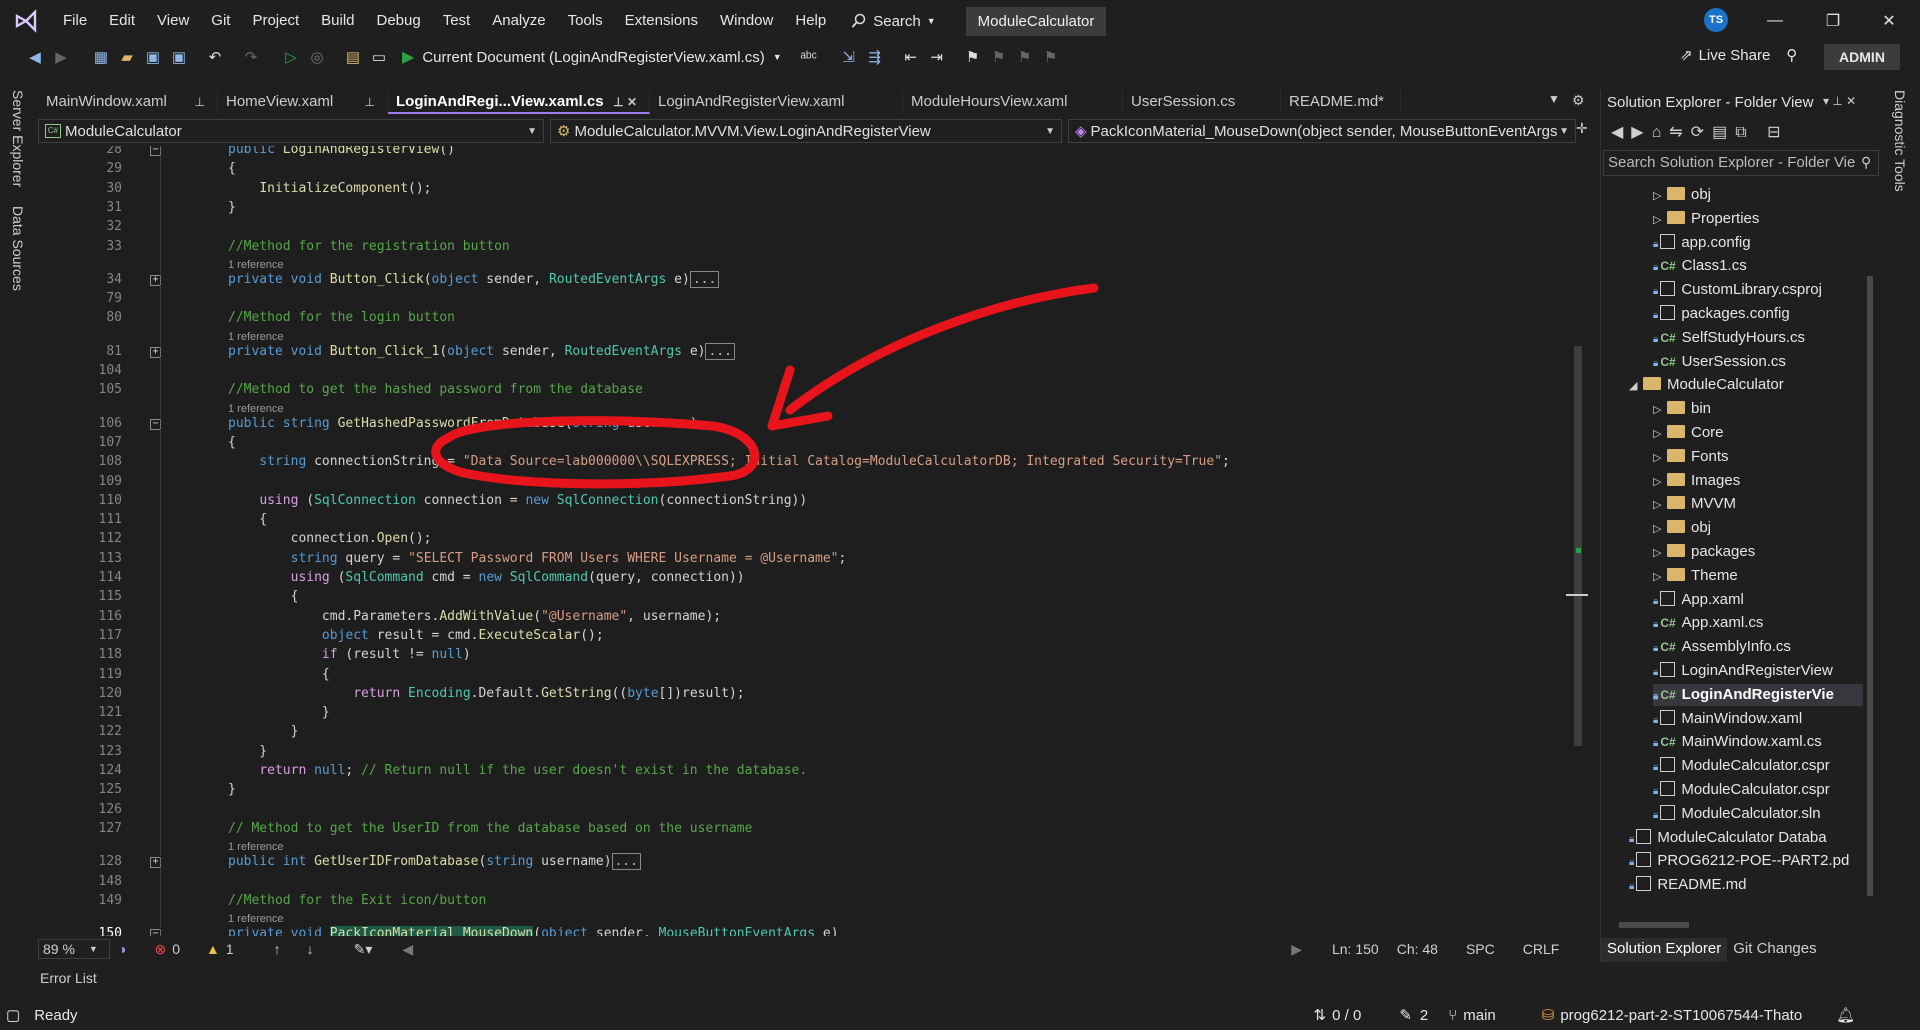 The image size is (1920, 1030). Describe the element at coordinates (1355, 949) in the screenshot. I see `line-indicator: Ln: 150` at that location.